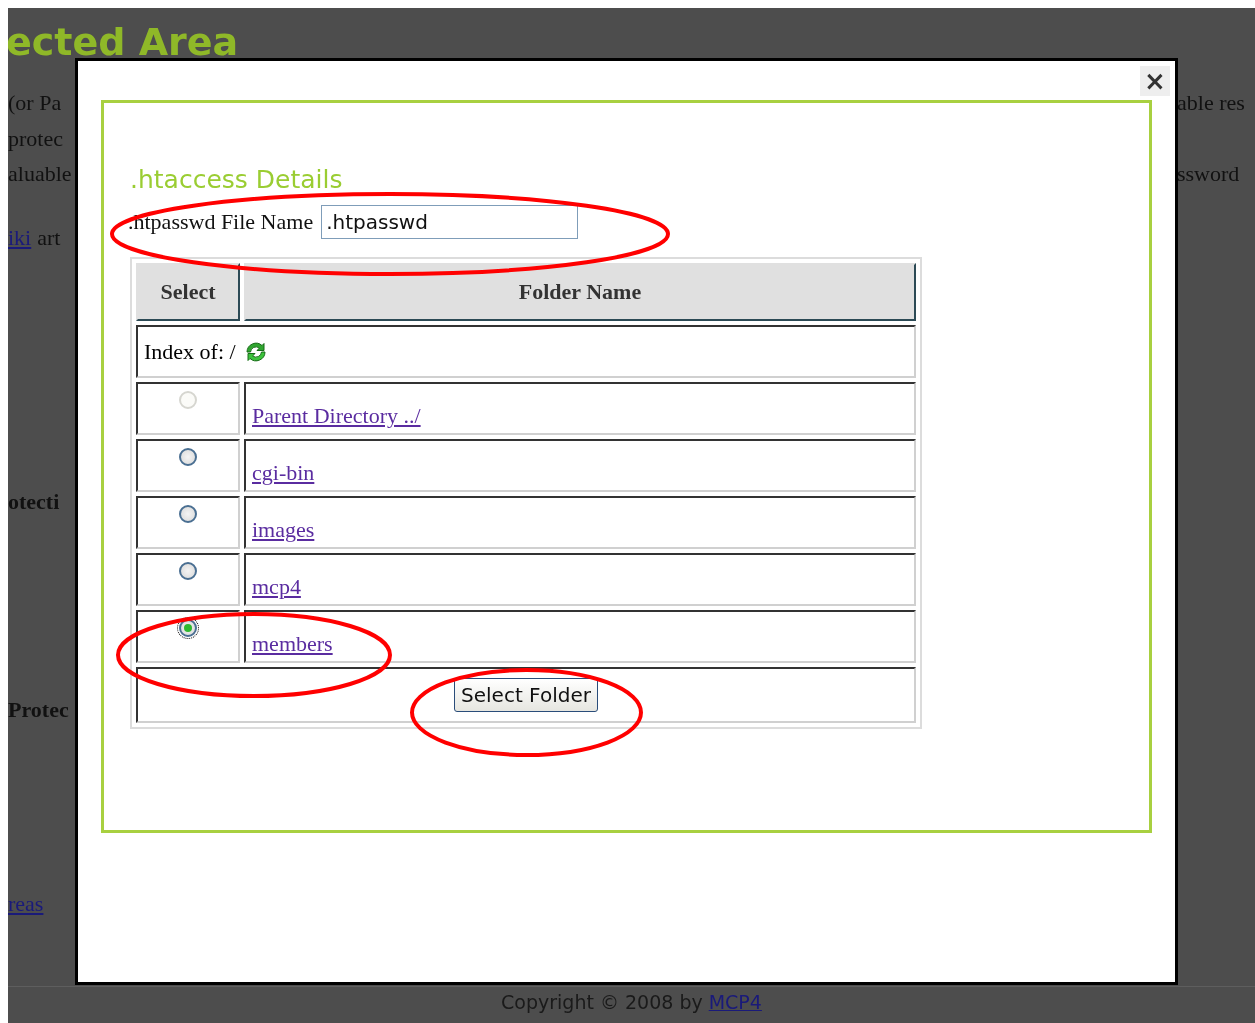  What do you see at coordinates (283, 473) in the screenshot?
I see `folder-link: cgi-bin` at bounding box center [283, 473].